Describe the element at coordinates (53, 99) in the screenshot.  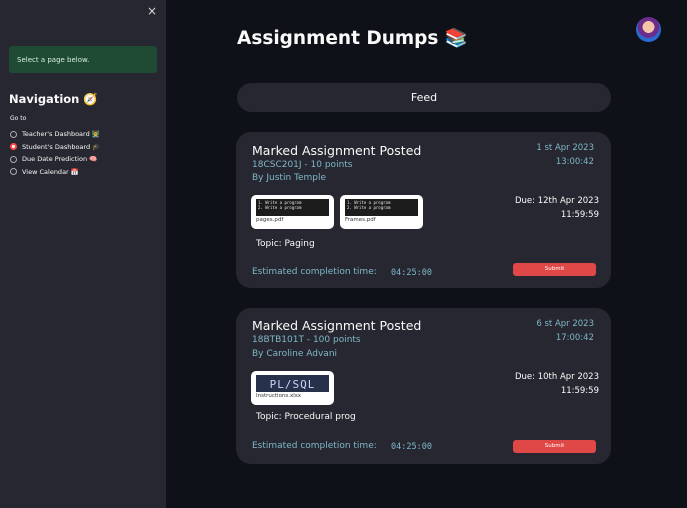
I see `navigation-title: Navigation 🧭` at that location.